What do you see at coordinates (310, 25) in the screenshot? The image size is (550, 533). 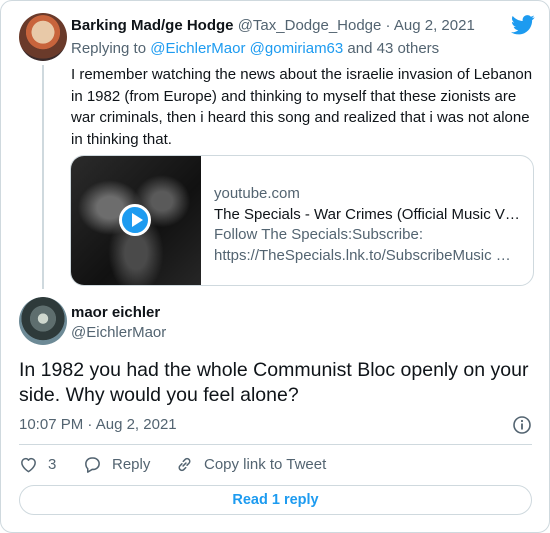 I see `author-handle: @Tax_Dodge_Hodge` at bounding box center [310, 25].